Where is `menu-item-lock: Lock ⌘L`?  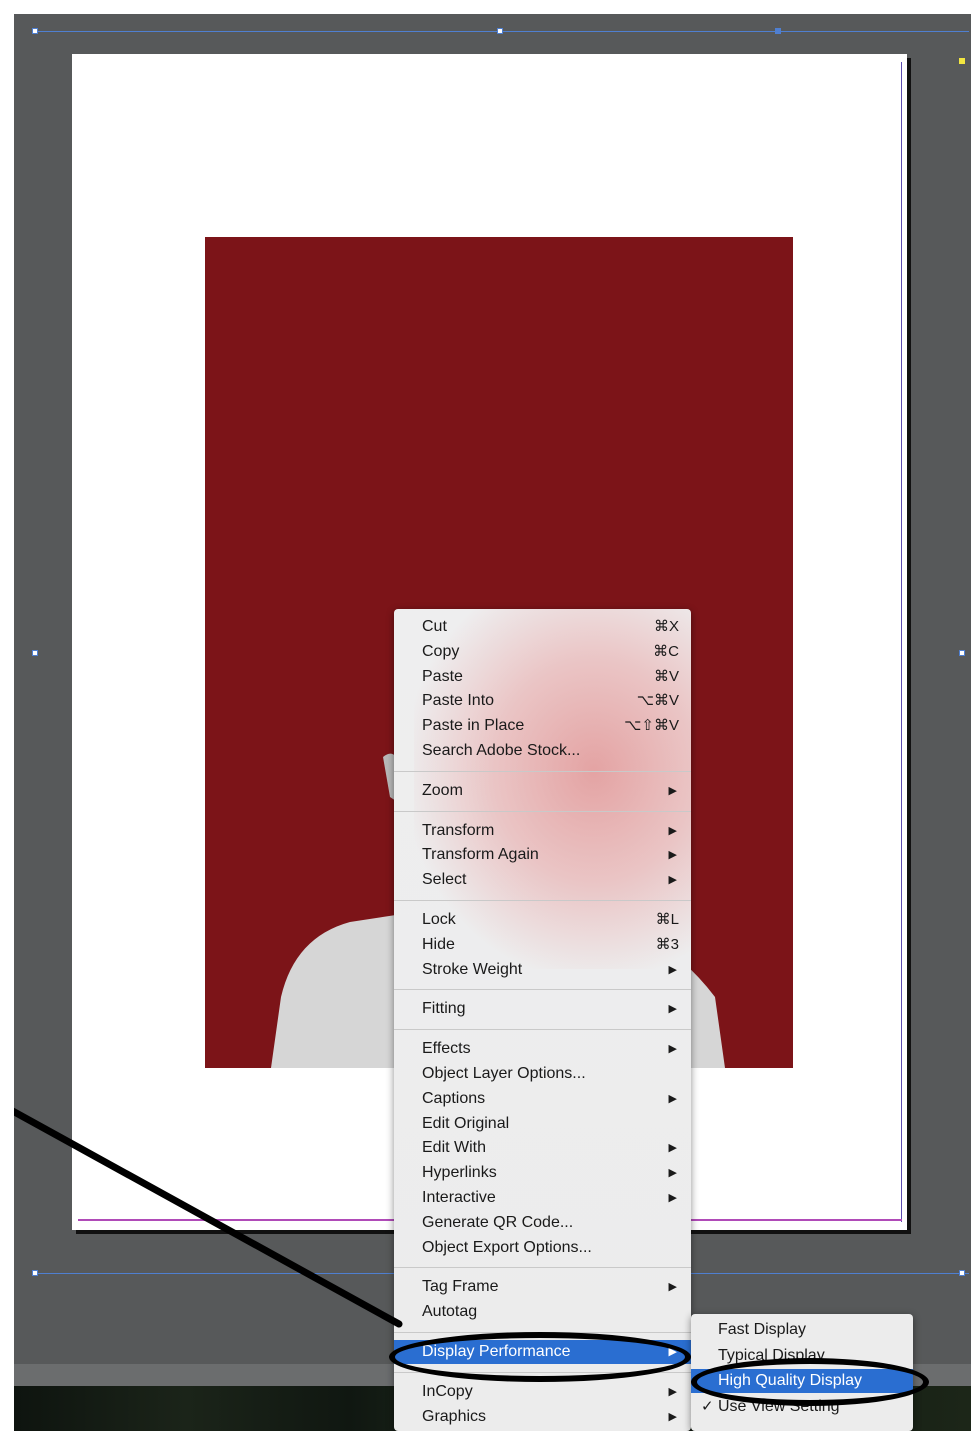
menu-item-lock: Lock ⌘L is located at coordinates (542, 920).